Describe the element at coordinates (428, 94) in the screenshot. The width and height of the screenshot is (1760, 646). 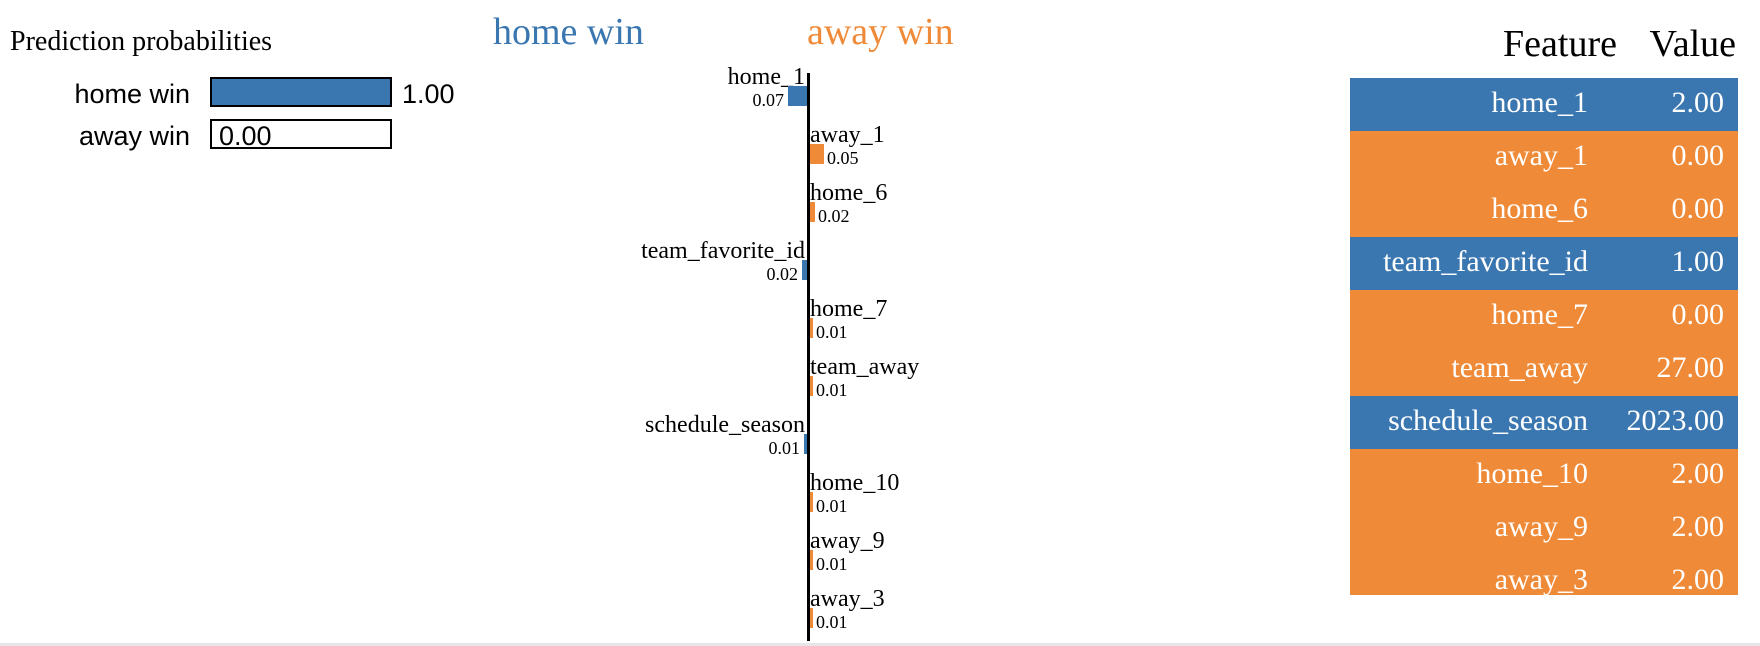
I see `probability-value: 1.00` at that location.